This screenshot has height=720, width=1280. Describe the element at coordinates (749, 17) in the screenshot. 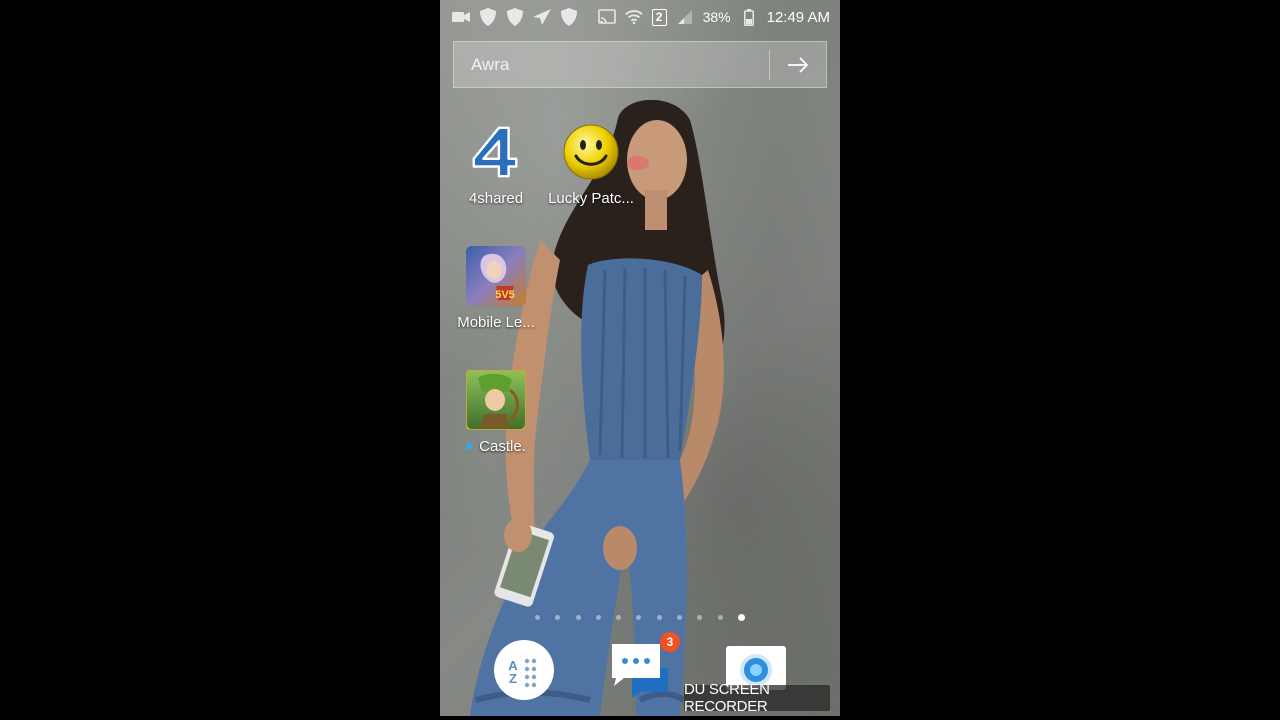

I see `battery-icon` at that location.